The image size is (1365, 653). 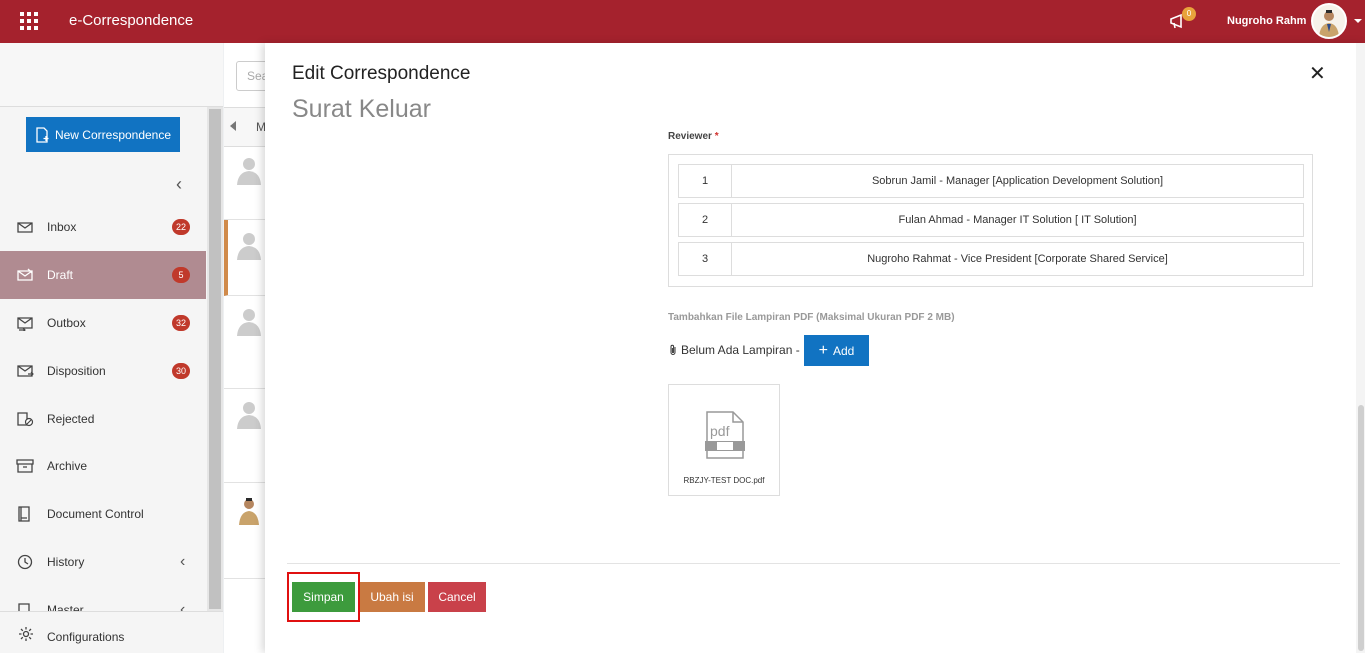 I want to click on reviewer-number: 3, so click(x=705, y=259).